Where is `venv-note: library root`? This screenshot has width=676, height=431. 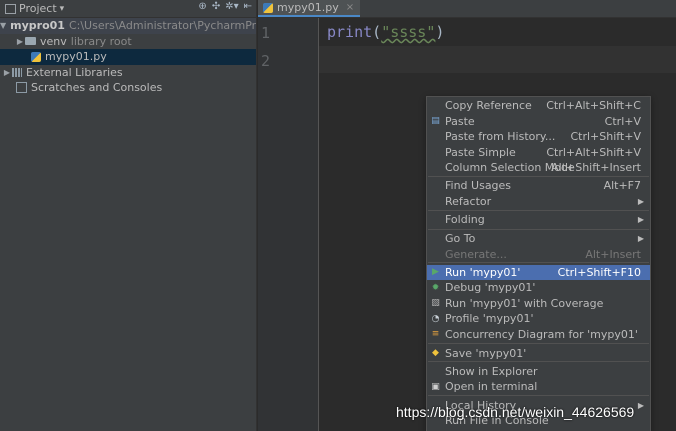 venv-note: library root is located at coordinates (101, 41).